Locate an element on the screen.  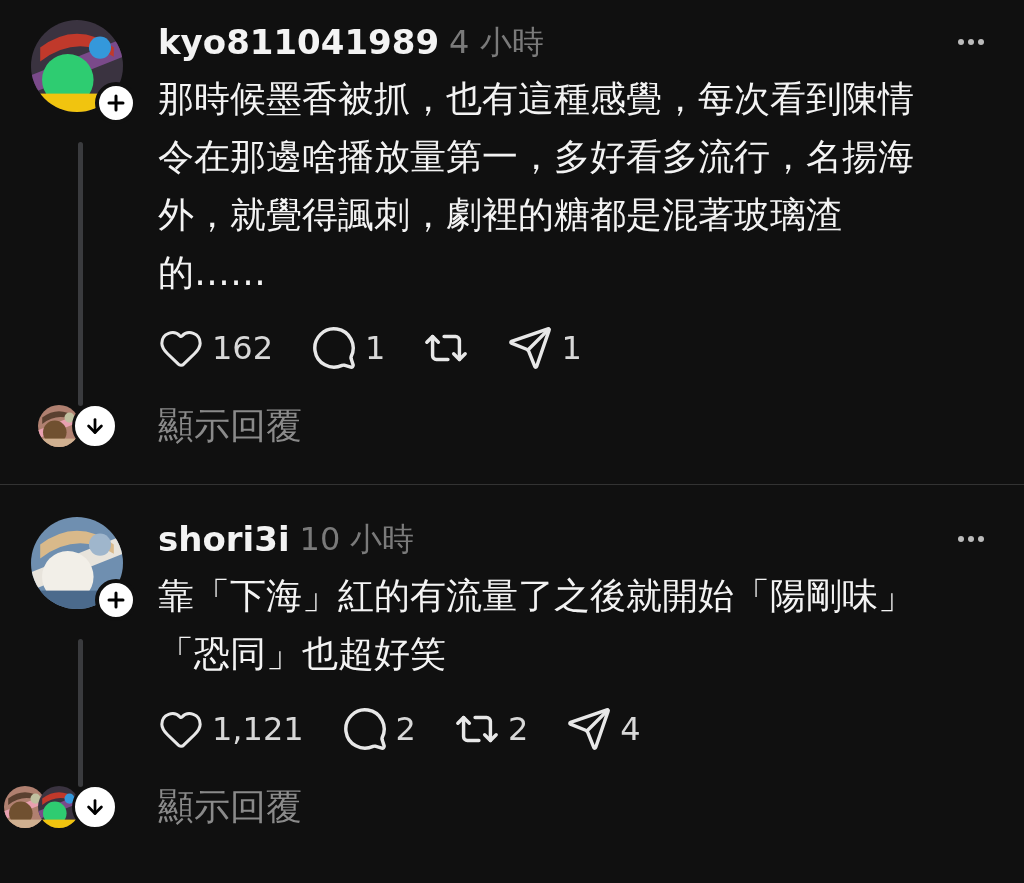
post-text: 外，就覺得諷刺，劇裡的糖都是混著玻璃渣 is located at coordinates (500, 215).